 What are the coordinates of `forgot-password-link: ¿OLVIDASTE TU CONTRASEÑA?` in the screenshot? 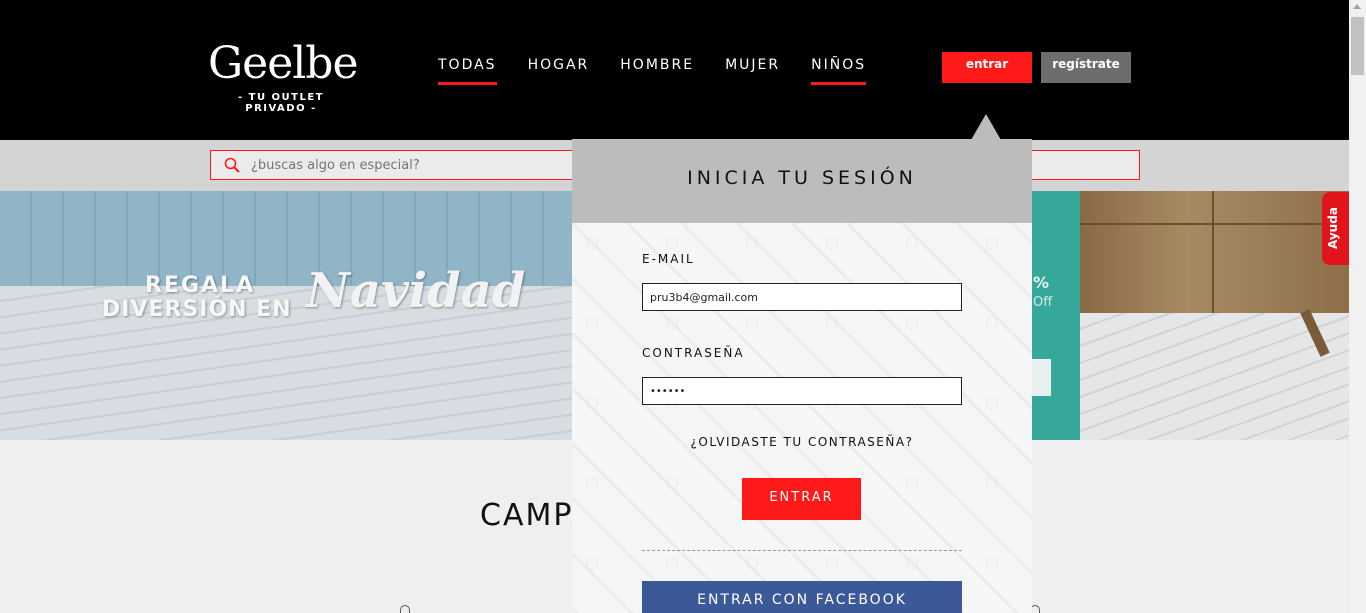 It's located at (802, 442).